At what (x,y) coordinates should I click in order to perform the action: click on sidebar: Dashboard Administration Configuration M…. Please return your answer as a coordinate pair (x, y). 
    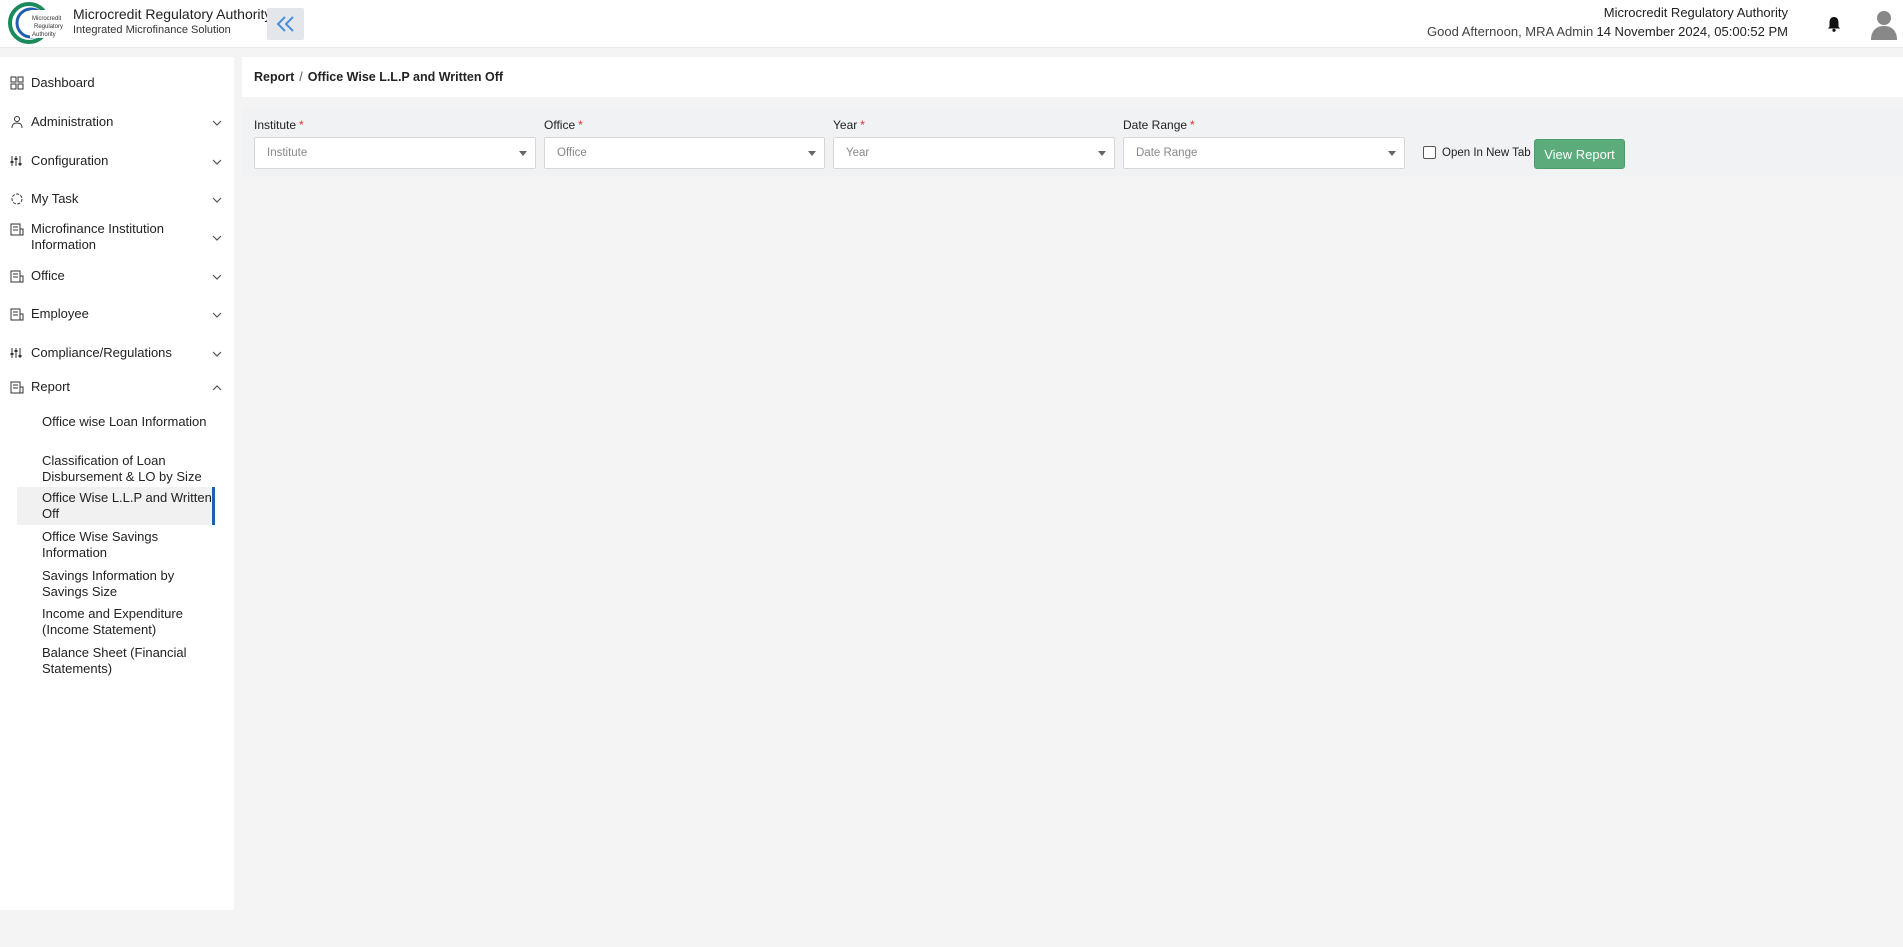
    Looking at the image, I should click on (117, 483).